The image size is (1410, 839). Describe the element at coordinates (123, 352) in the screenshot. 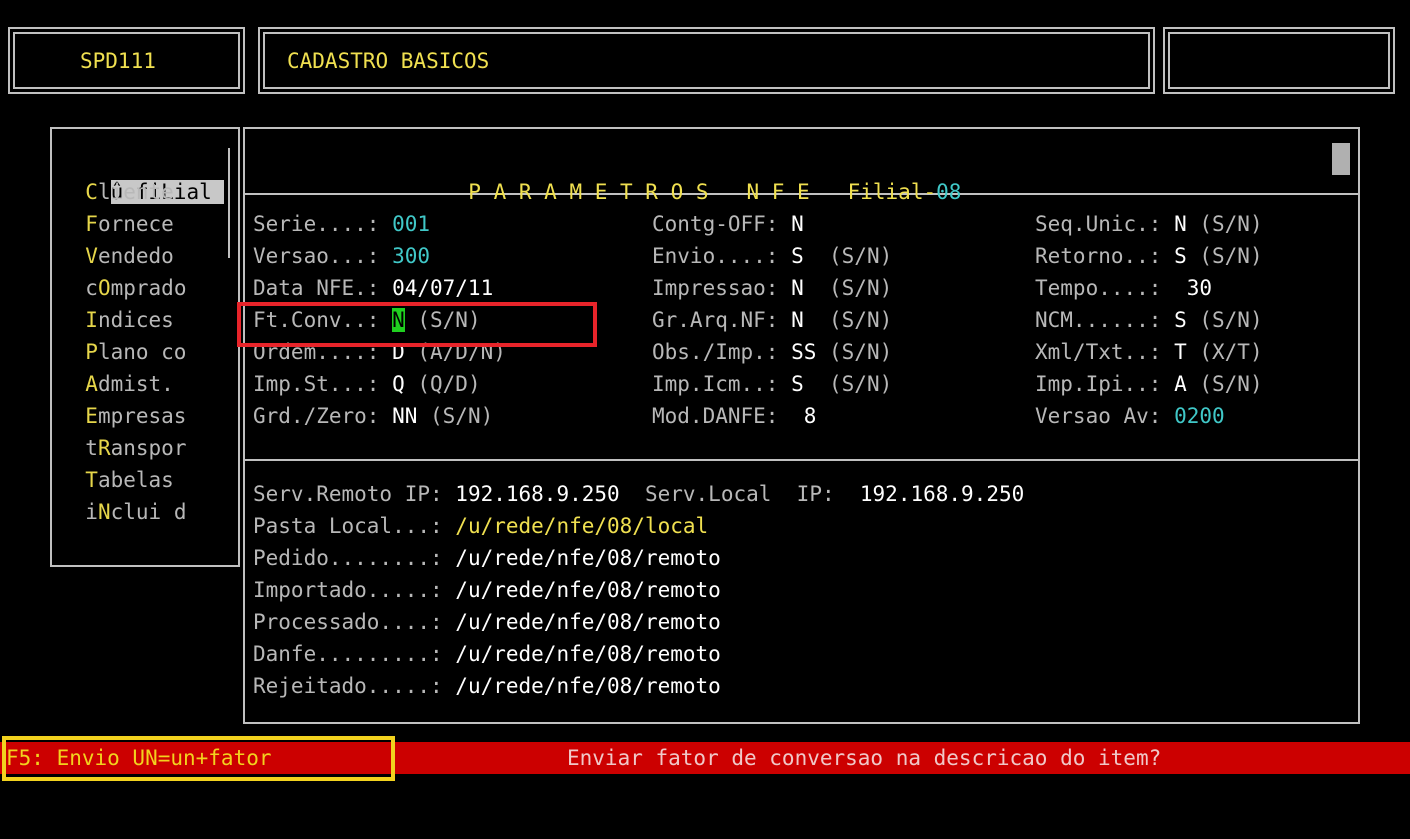

I see `menu-item-plano: Plano co` at that location.